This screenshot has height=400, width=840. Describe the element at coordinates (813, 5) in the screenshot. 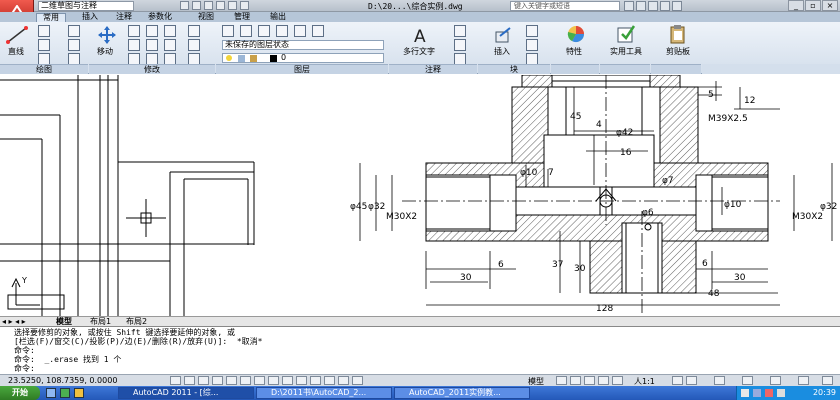

I see `restore-icon: ▫` at that location.